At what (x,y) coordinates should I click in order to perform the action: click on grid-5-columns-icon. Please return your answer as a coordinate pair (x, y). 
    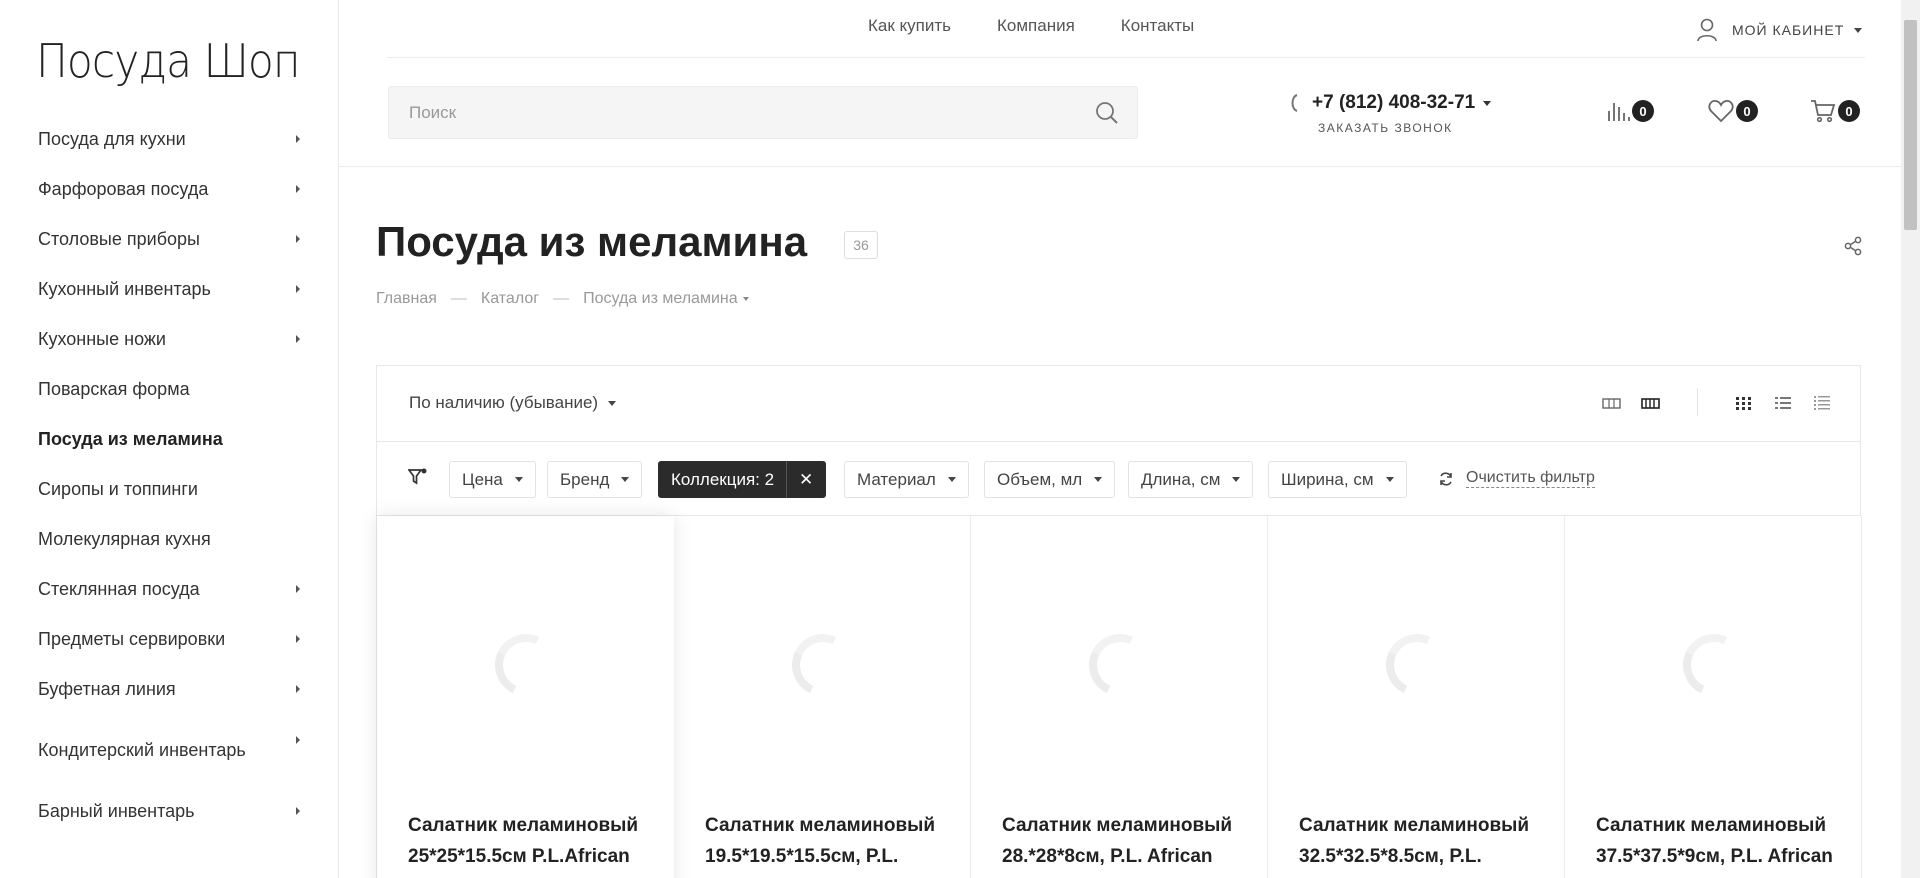
    Looking at the image, I should click on (1651, 403).